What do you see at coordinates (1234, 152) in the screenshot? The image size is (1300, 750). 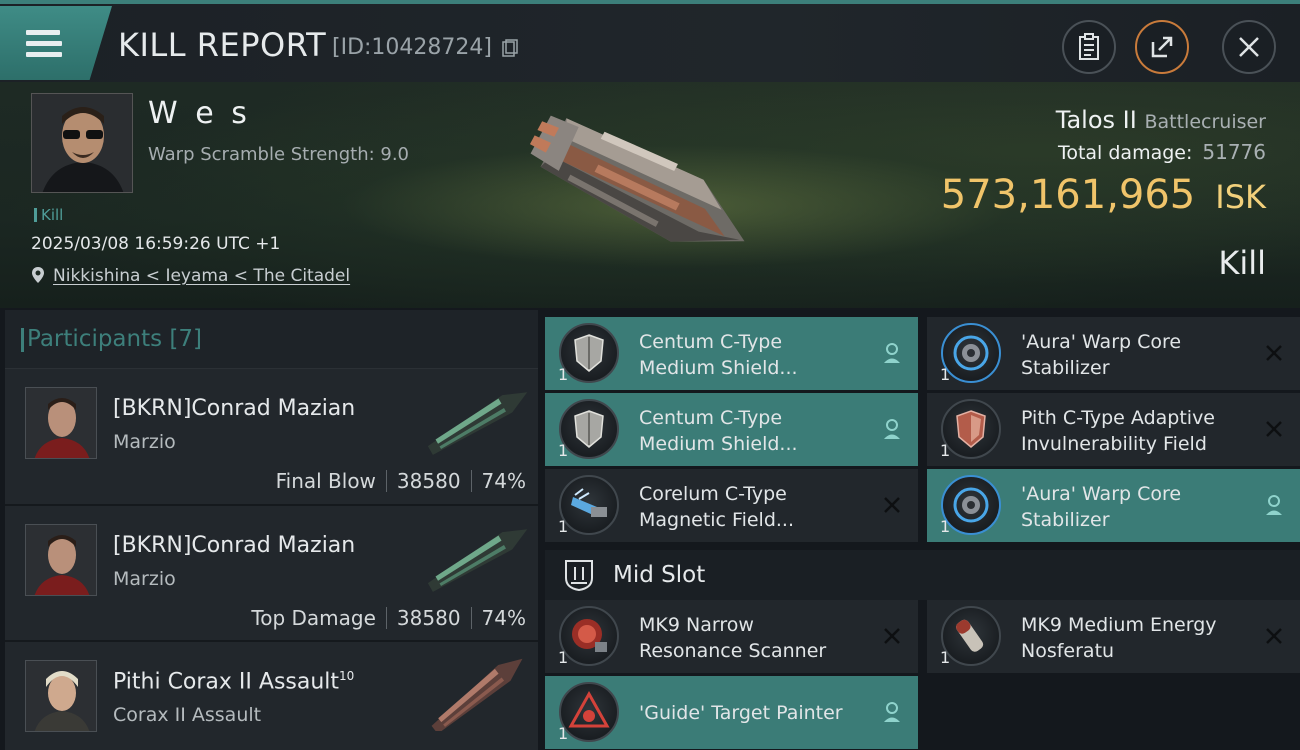 I see `total-damage-value: 51776` at bounding box center [1234, 152].